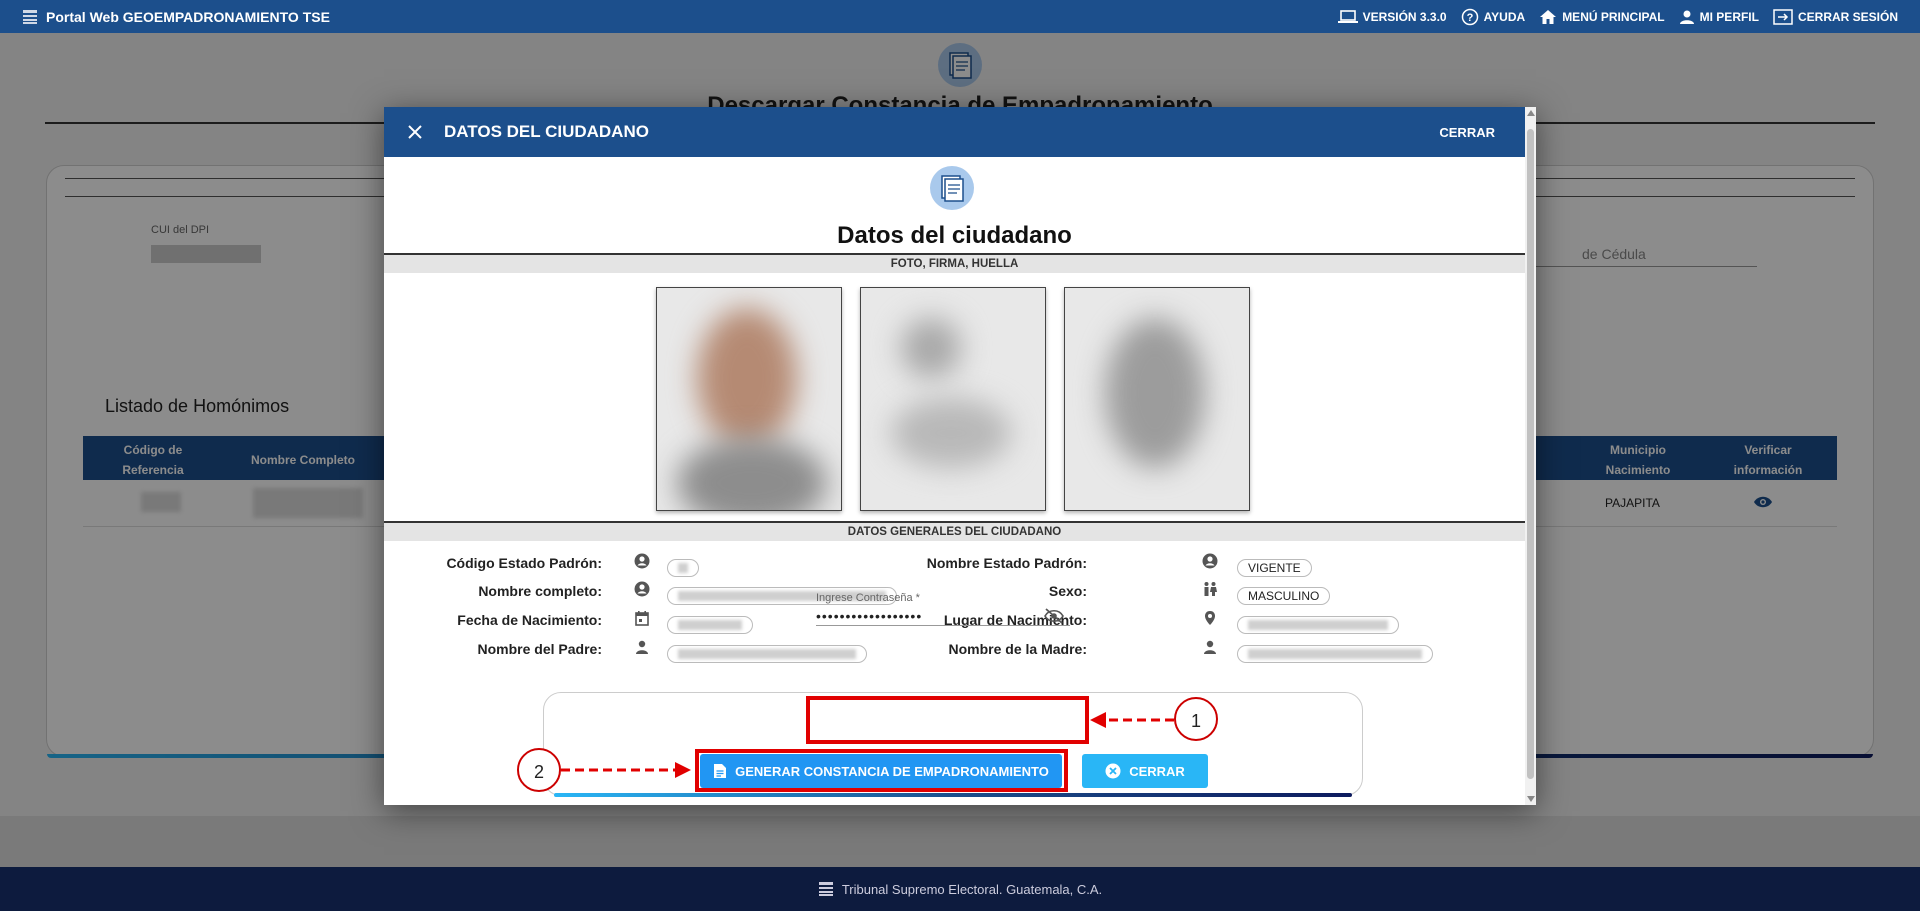 The width and height of the screenshot is (1920, 911). I want to click on dialog-close-button: CERRAR, so click(1145, 771).